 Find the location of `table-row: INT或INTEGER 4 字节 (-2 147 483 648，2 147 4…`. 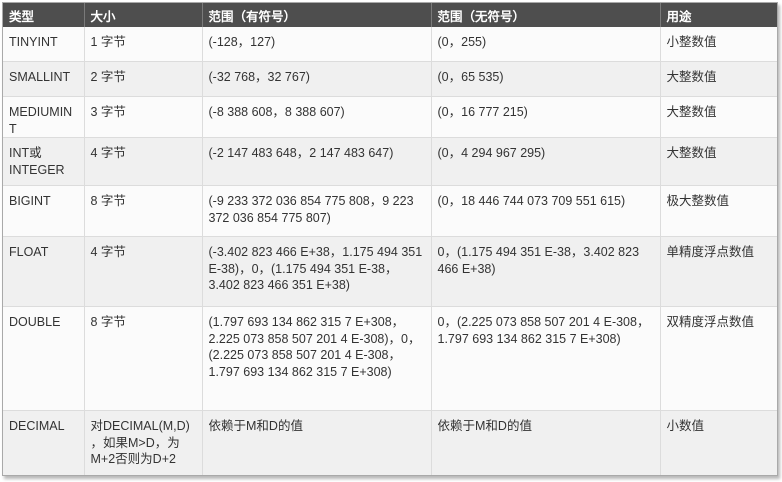

table-row: INT或INTEGER 4 字节 (-2 147 483 648，2 147 4… is located at coordinates (390, 161).